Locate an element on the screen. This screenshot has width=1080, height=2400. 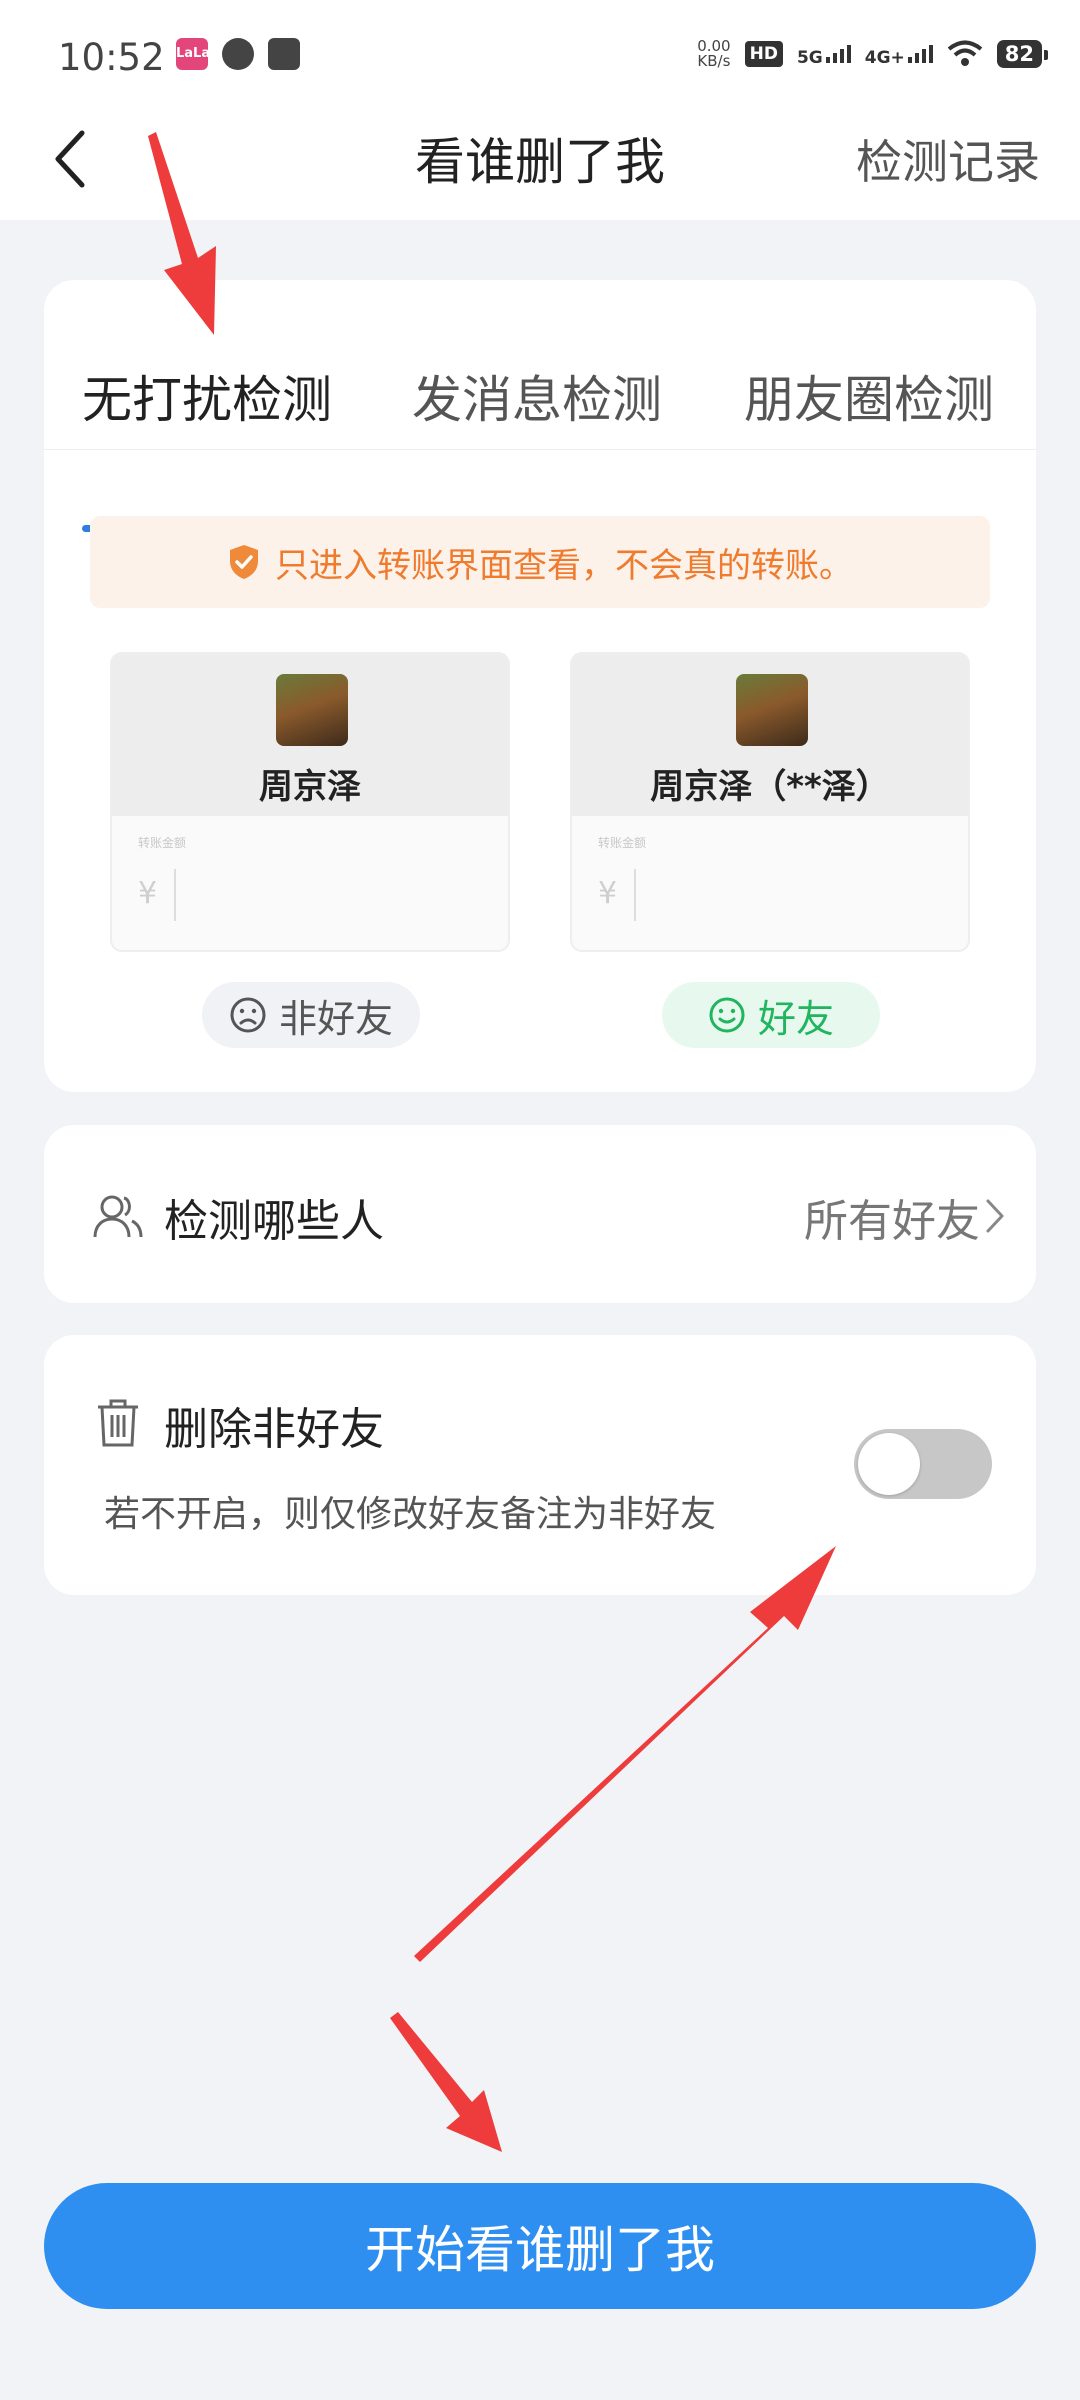
status-indicators: 0.00 KB/s HD 5G 4G+ 82 is located at coordinates (873, 54).